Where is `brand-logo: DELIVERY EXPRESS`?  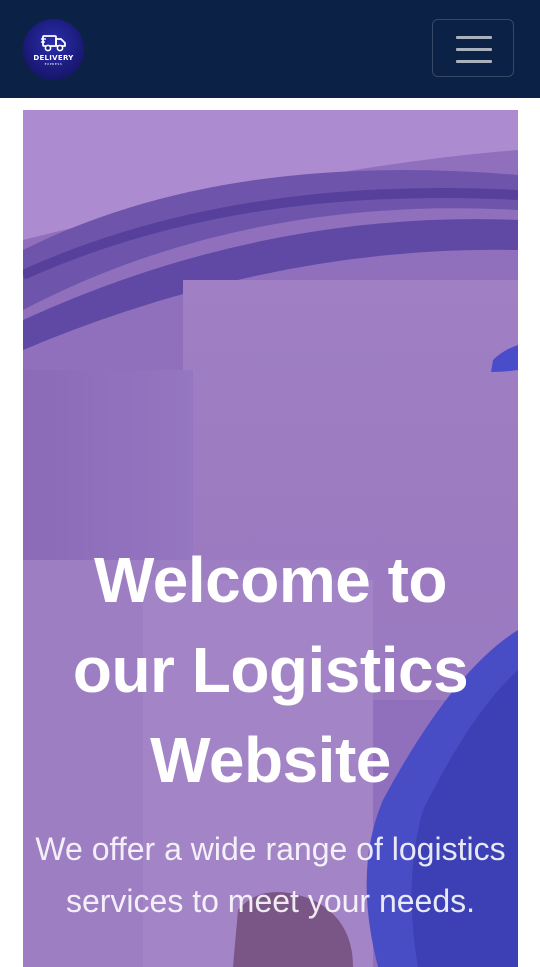 brand-logo: DELIVERY EXPRESS is located at coordinates (53, 49).